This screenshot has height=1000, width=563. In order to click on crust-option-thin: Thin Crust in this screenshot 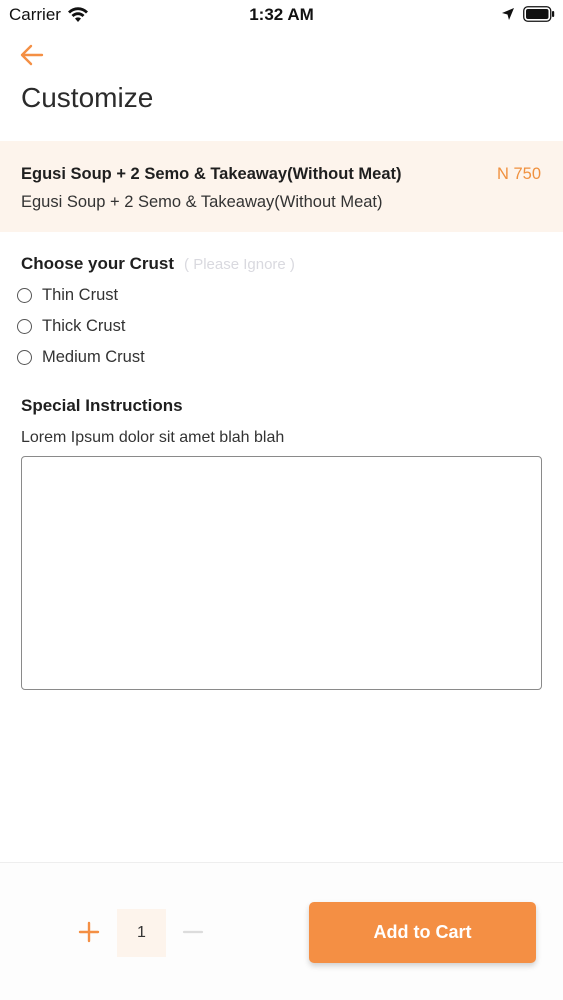, I will do `click(67, 295)`.